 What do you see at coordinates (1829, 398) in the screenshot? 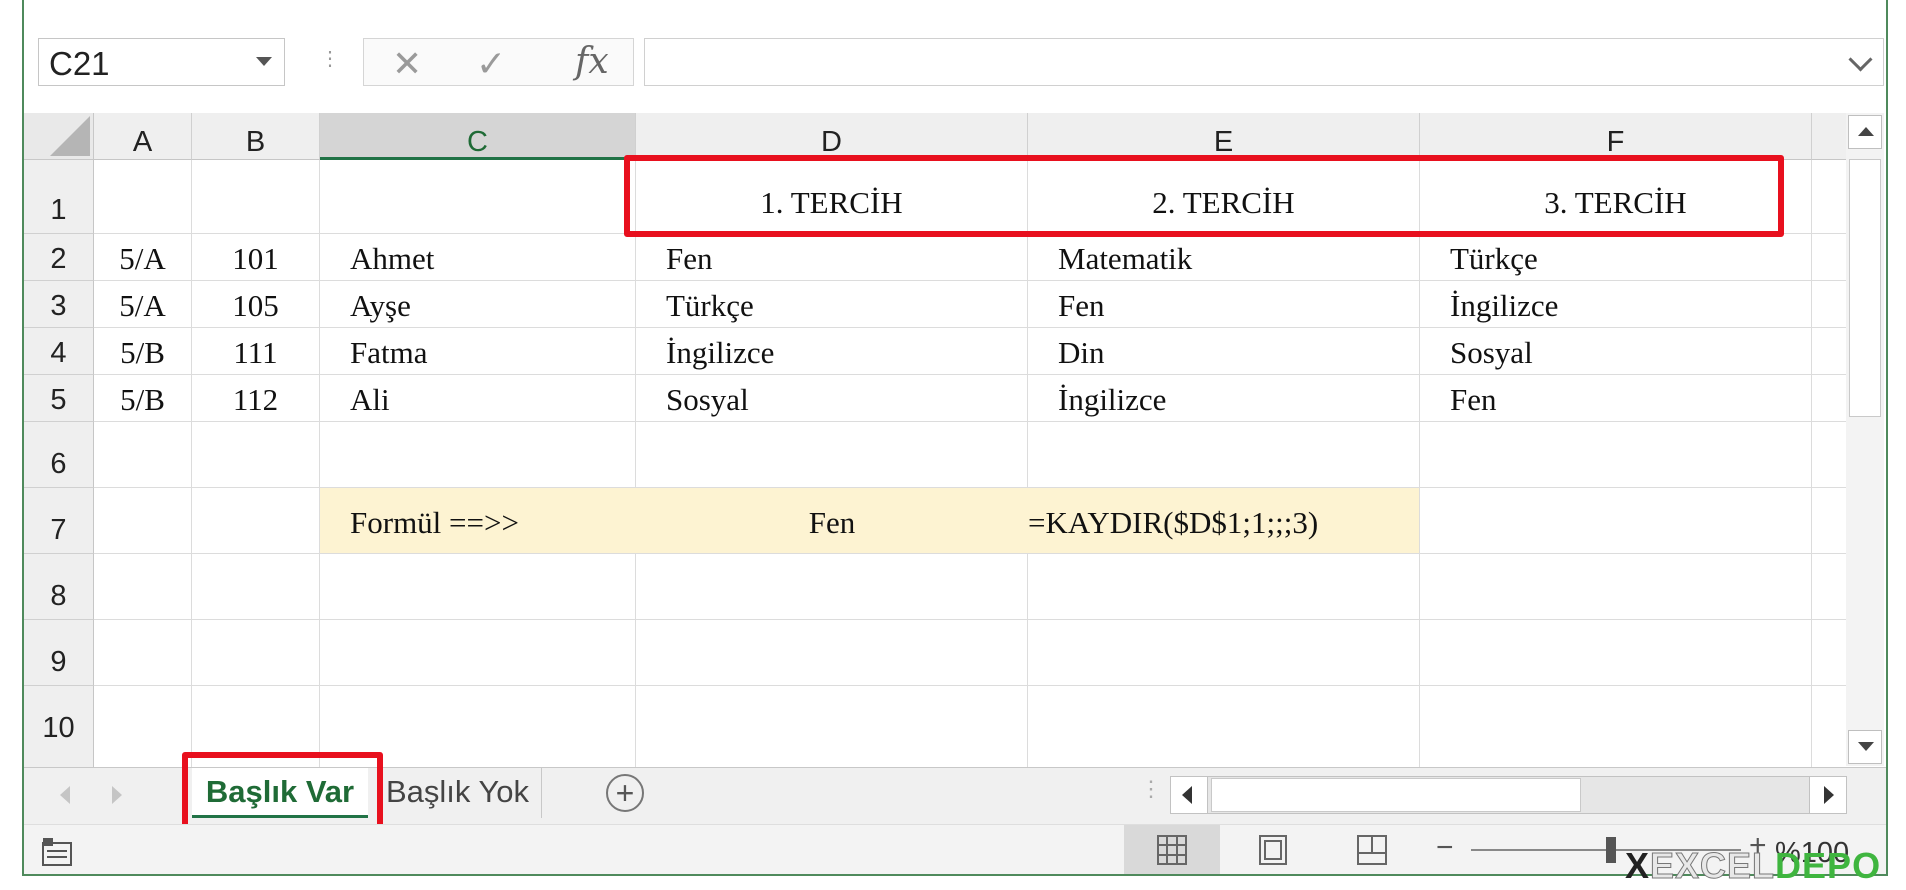
I see `cell-g5` at bounding box center [1829, 398].